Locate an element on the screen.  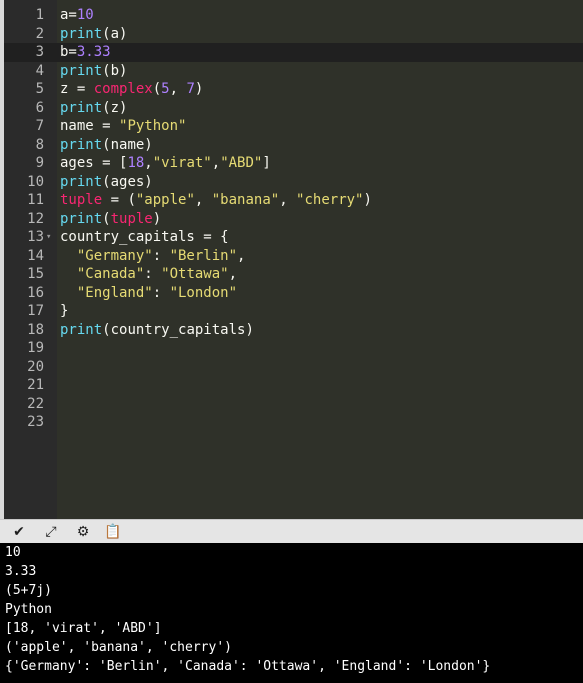
line-number: 21 is located at coordinates (35, 385).